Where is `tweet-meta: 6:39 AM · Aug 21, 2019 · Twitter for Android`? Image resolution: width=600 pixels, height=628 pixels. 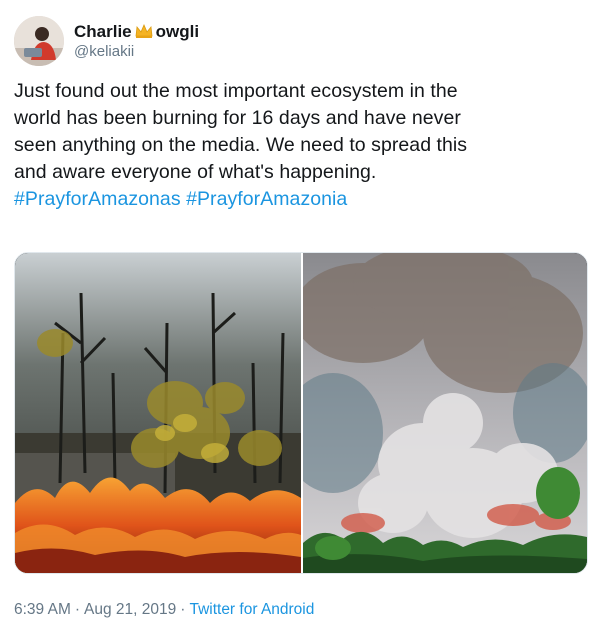
tweet-meta: 6:39 AM · Aug 21, 2019 · Twitter for Android is located at coordinates (164, 610).